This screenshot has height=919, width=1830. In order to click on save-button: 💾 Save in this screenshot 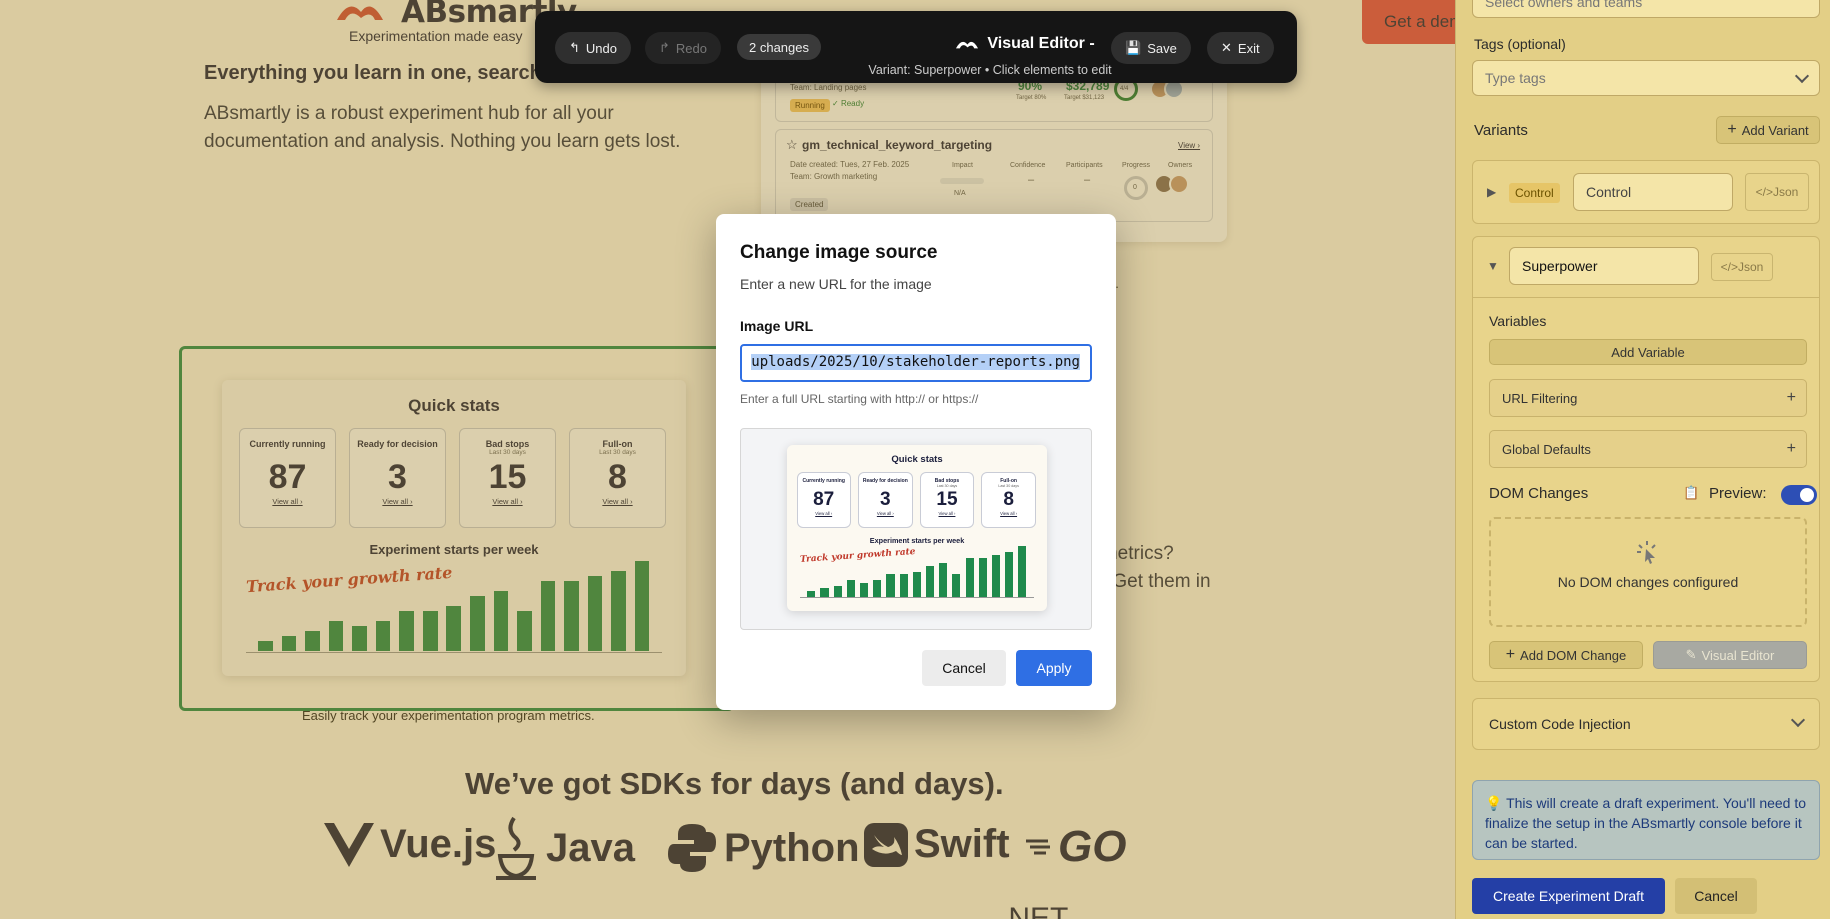, I will do `click(1151, 48)`.